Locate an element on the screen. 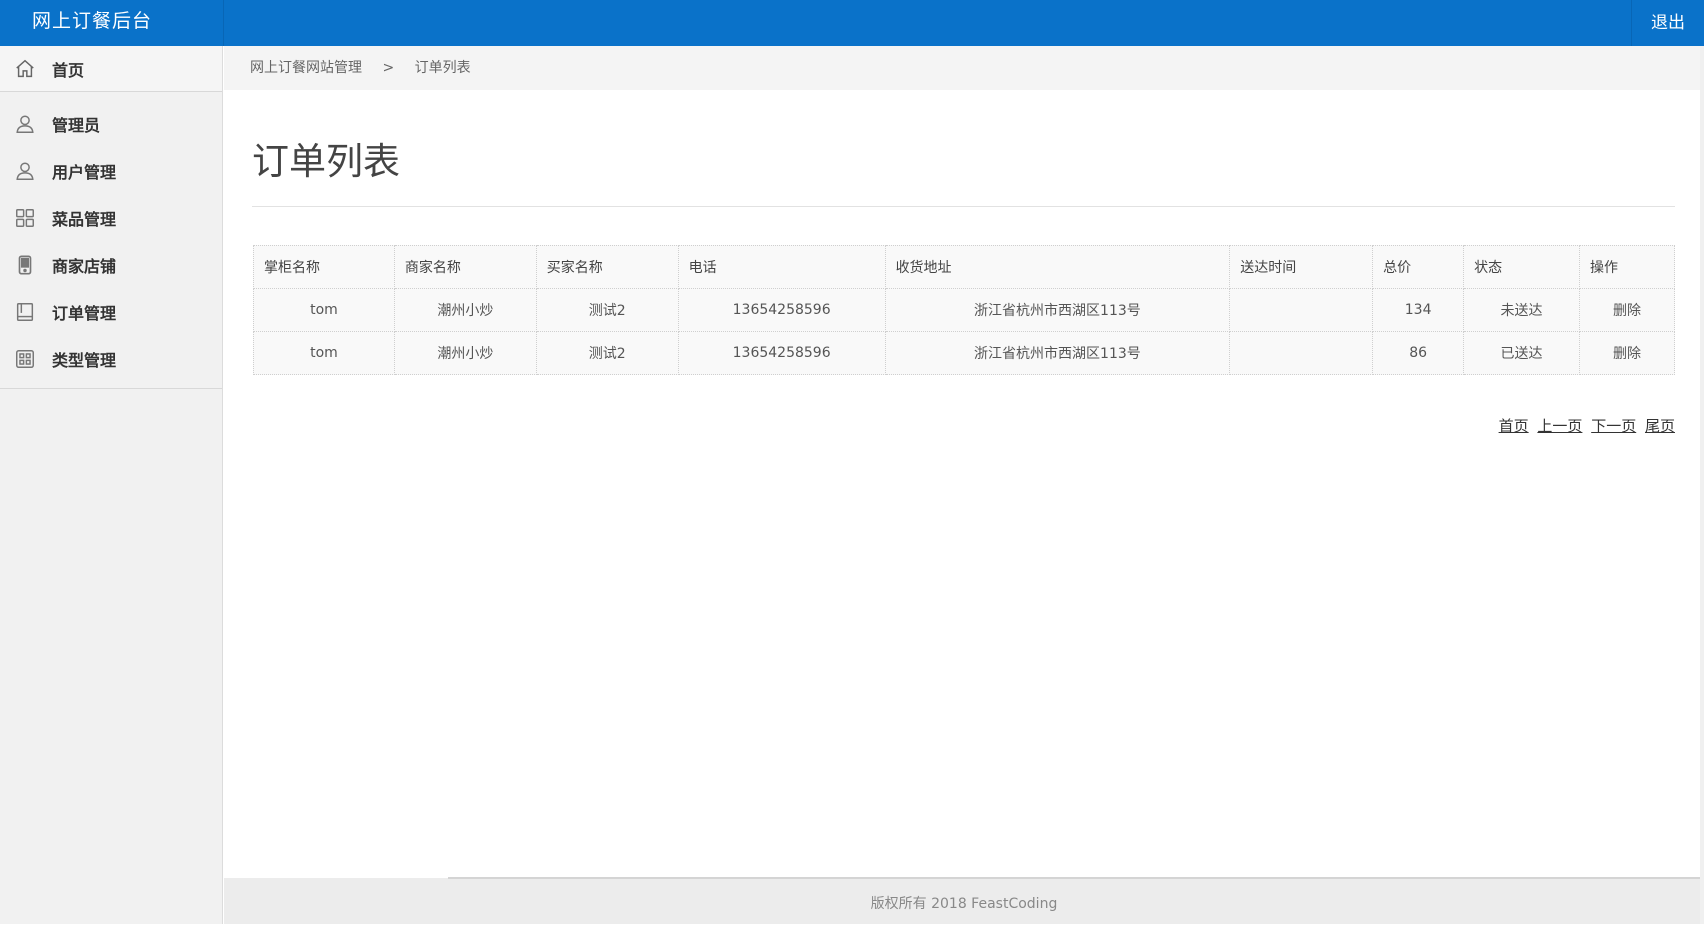 The image size is (1704, 930). cell-status: 已送达 is located at coordinates (1521, 353).